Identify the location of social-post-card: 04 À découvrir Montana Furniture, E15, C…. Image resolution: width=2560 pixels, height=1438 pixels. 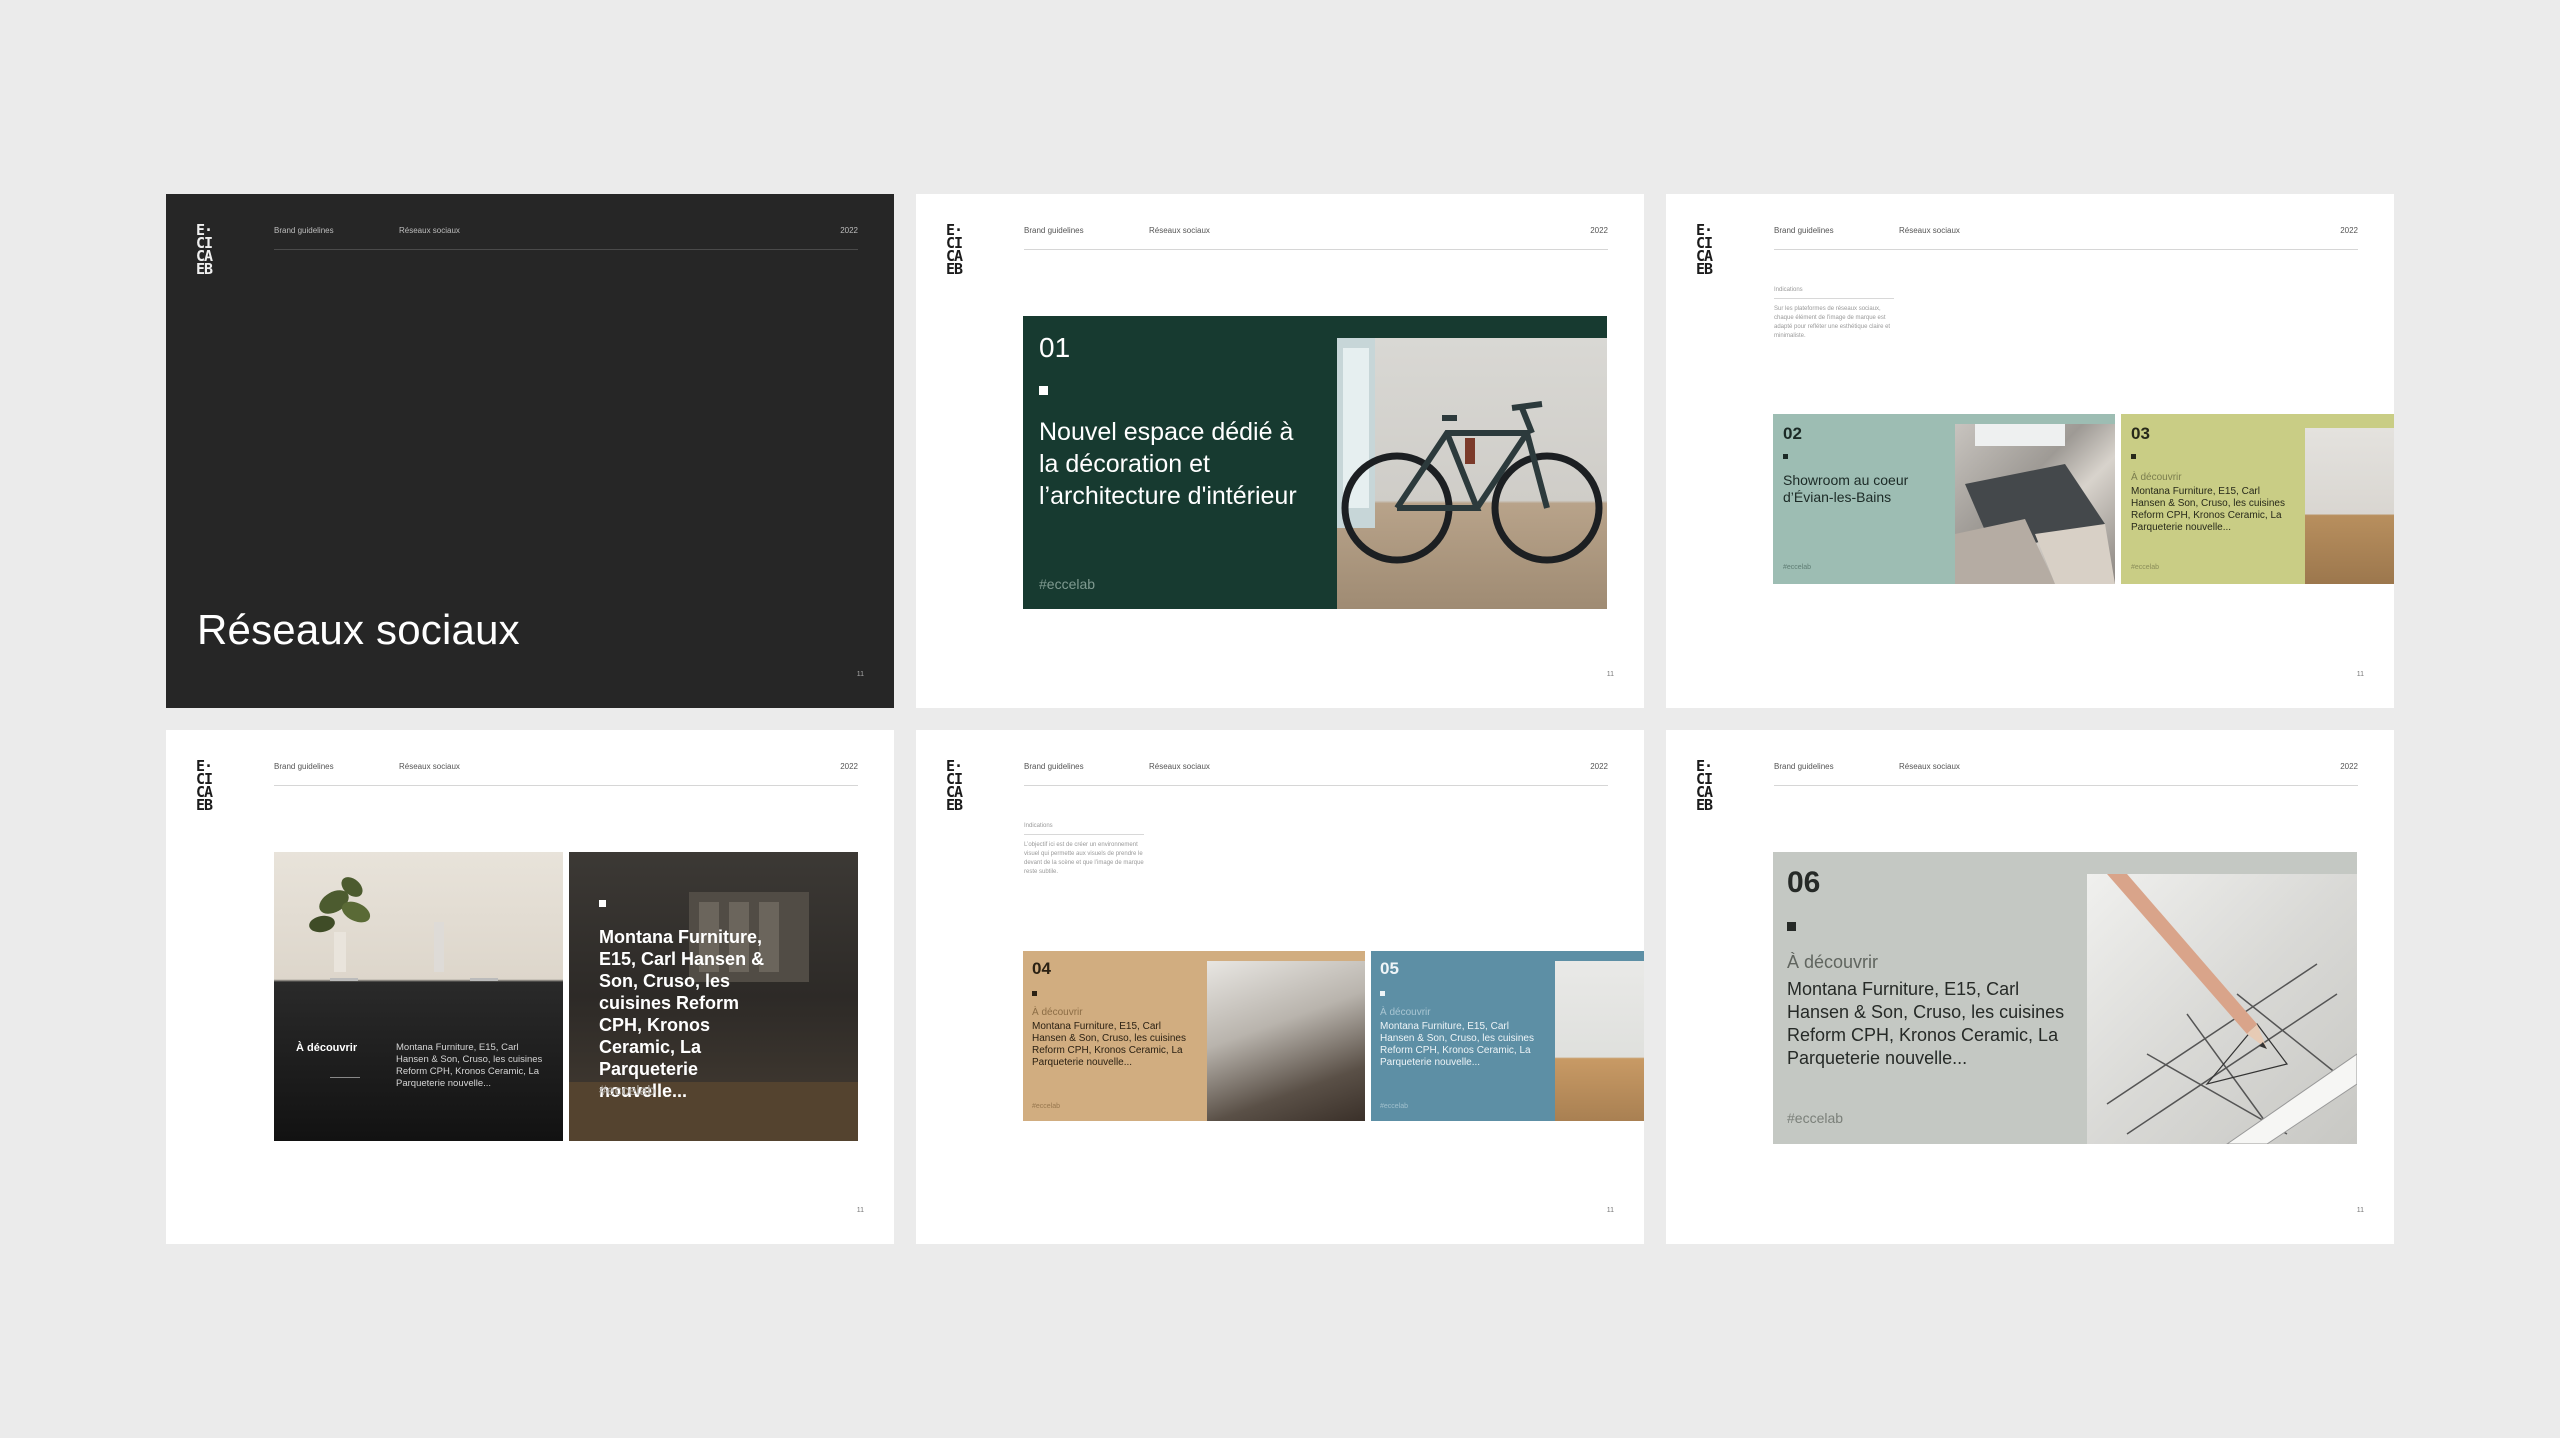
(1194, 1036).